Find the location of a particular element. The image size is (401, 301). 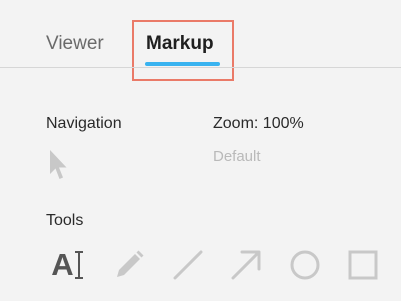

arrow-tool is located at coordinates (246, 265).